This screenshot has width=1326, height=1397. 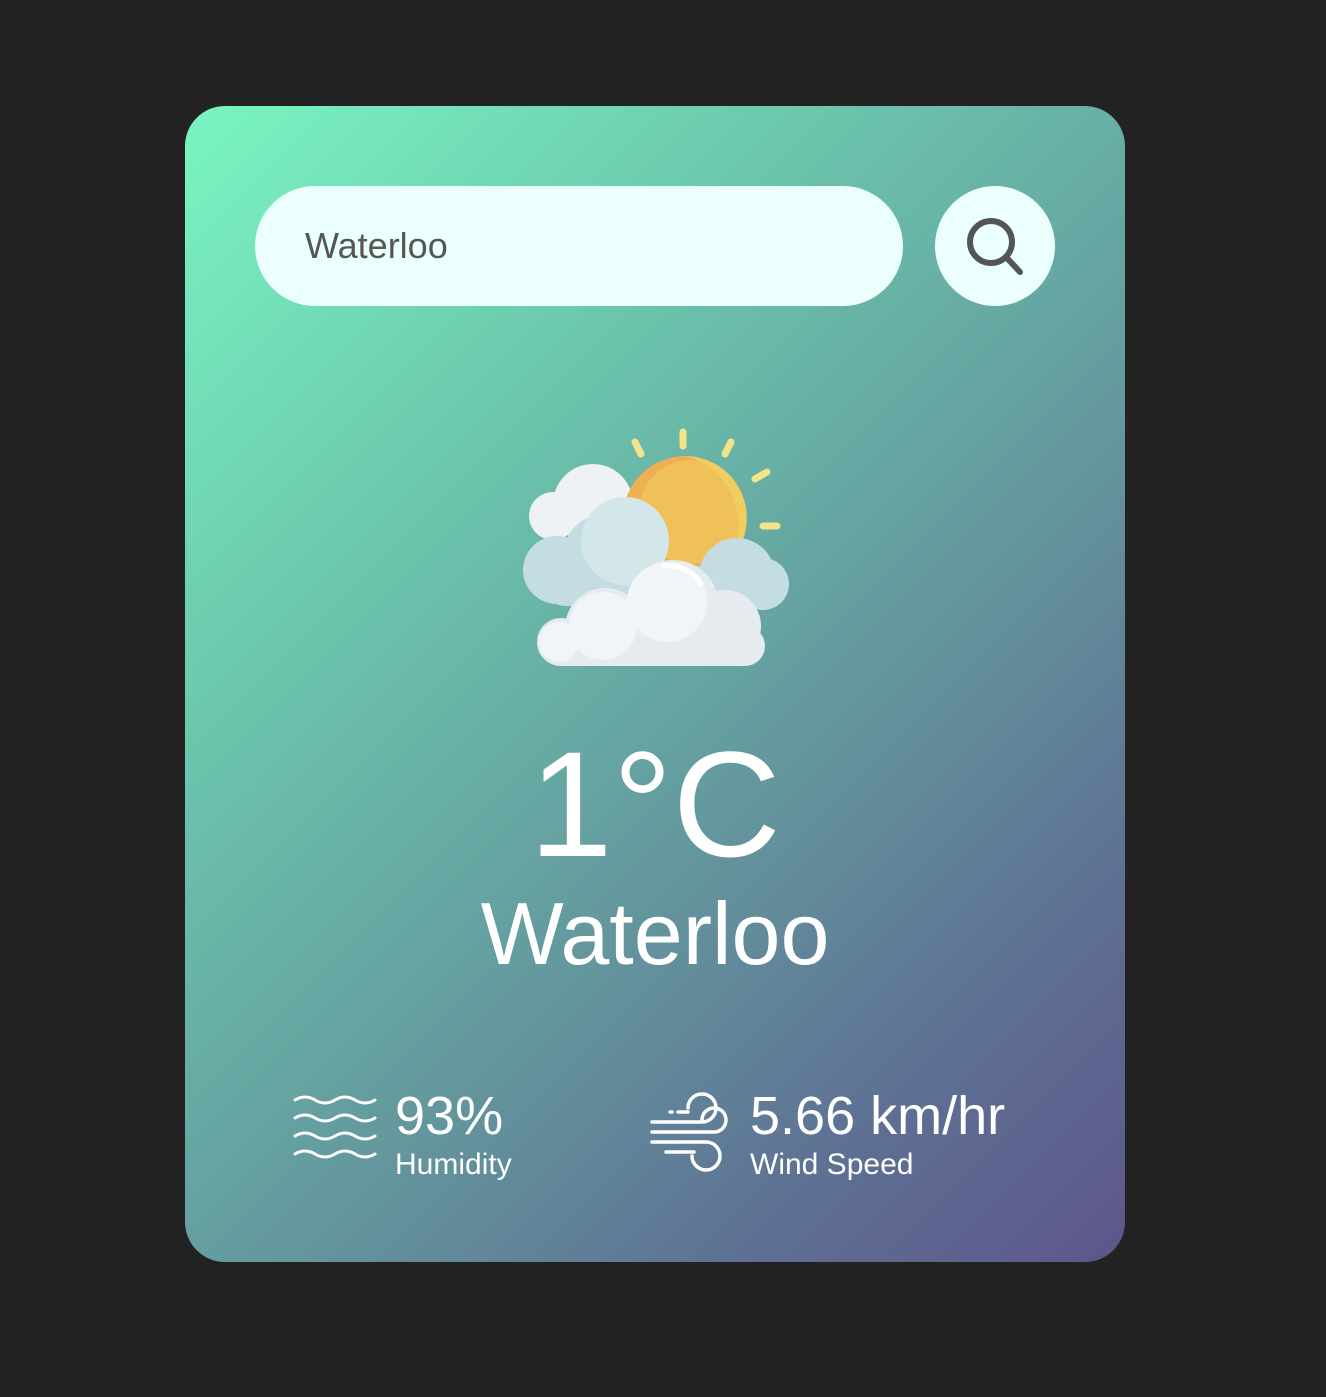 What do you see at coordinates (656, 547) in the screenshot?
I see `partly-cloudy-icon` at bounding box center [656, 547].